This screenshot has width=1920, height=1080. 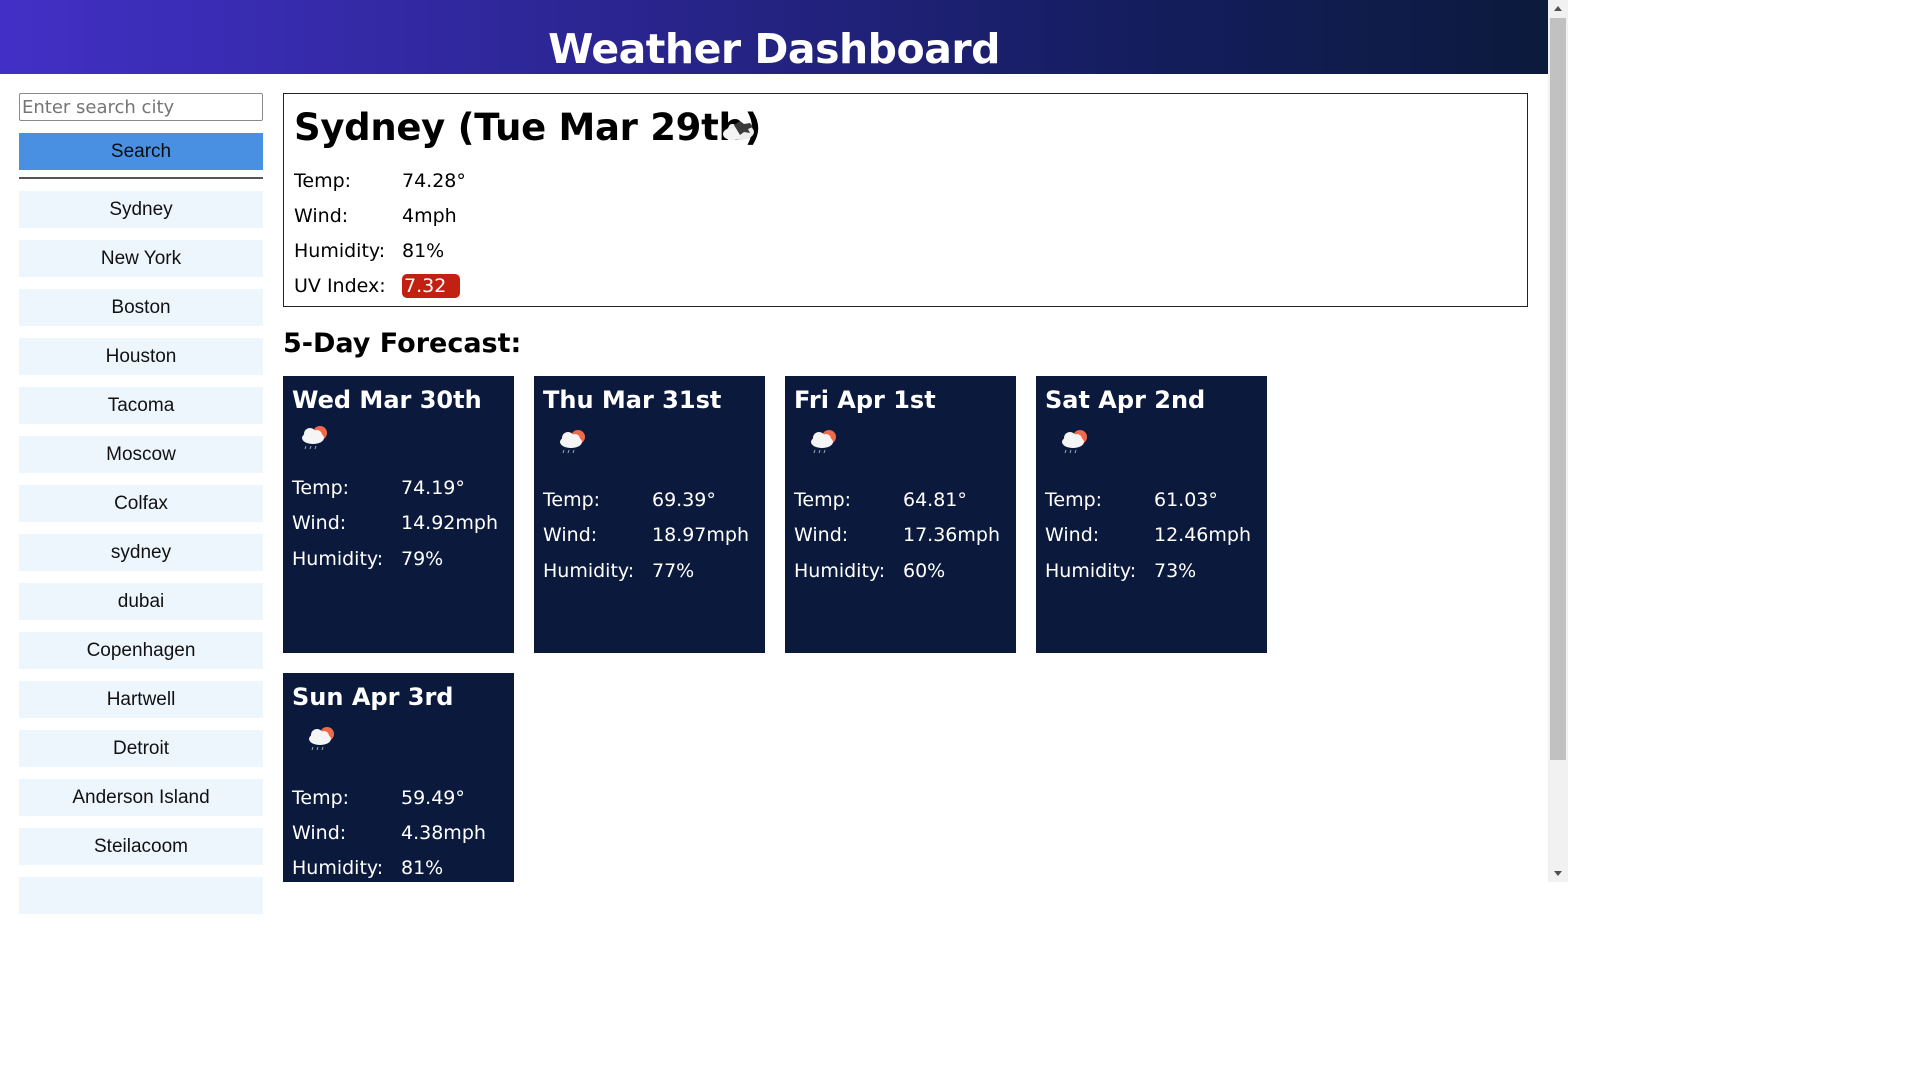 What do you see at coordinates (1203, 535) in the screenshot?
I see `wind-value: 12.46mph` at bounding box center [1203, 535].